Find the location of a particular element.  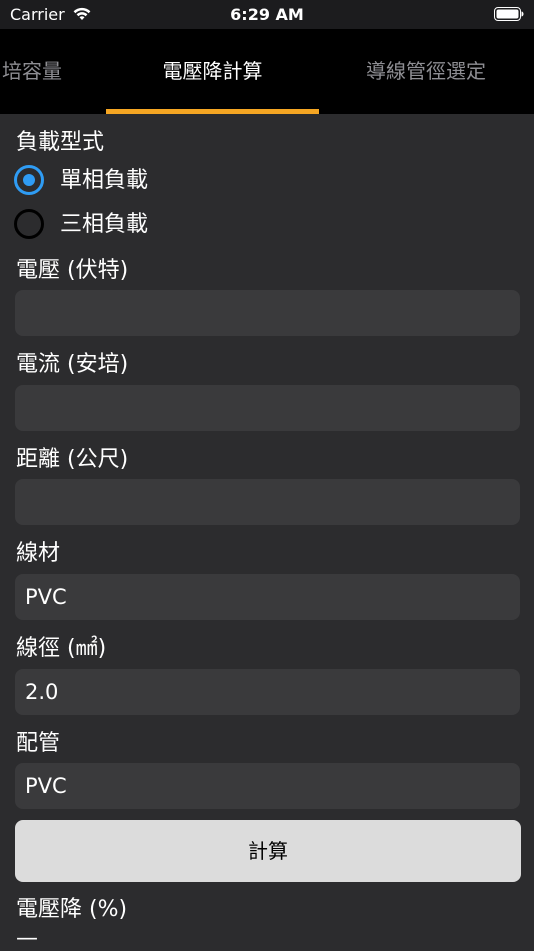

battery-icon is located at coordinates (509, 14).